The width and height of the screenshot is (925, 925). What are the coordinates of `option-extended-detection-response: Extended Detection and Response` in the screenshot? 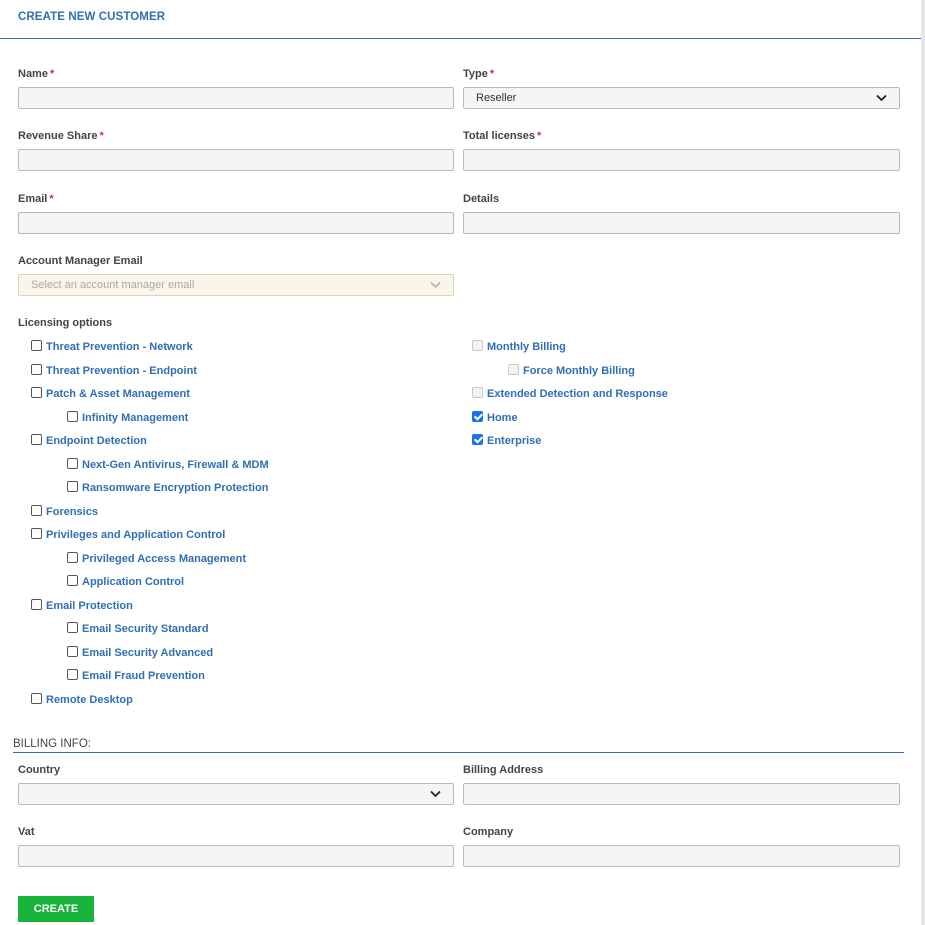 It's located at (570, 393).